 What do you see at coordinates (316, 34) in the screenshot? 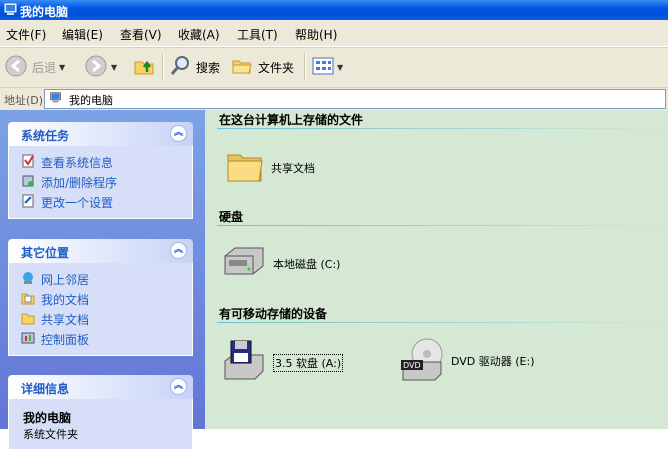
I see `menu-help: 帮助(H)` at bounding box center [316, 34].